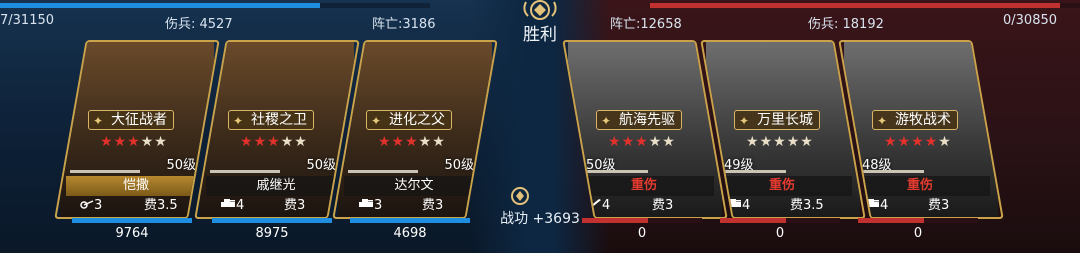  I want to click on hero-name-plate: 达尔文, so click(414, 186).